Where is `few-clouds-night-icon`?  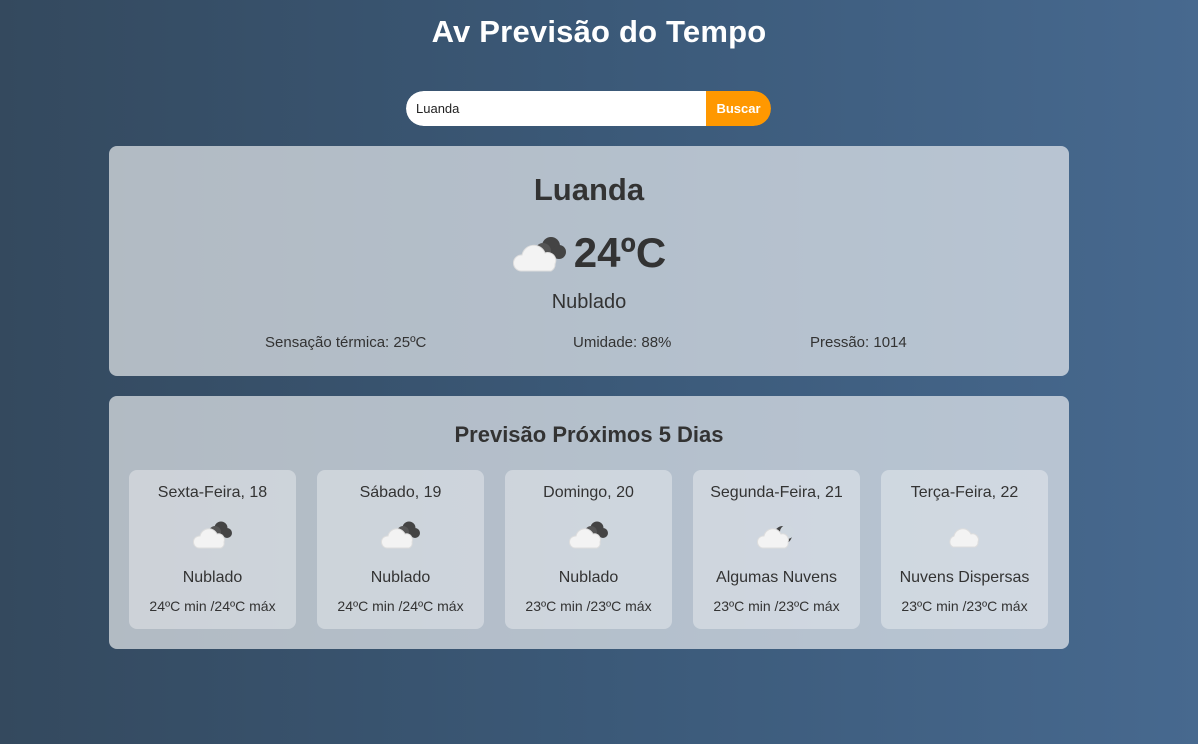 few-clouds-night-icon is located at coordinates (775, 537).